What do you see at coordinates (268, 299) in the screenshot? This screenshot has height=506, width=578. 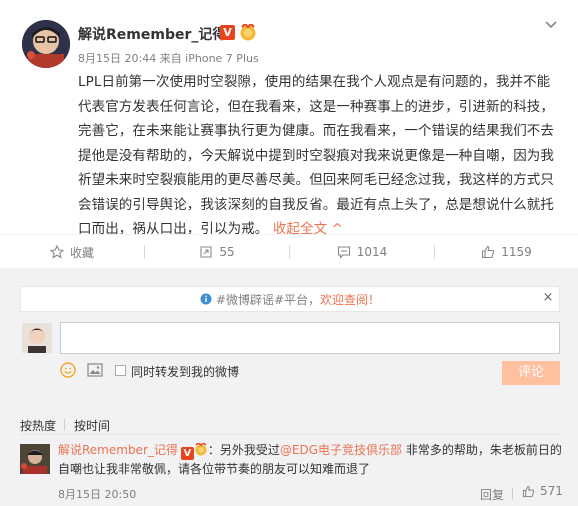 I see `notice-text: #微博辟谣#平台，` at bounding box center [268, 299].